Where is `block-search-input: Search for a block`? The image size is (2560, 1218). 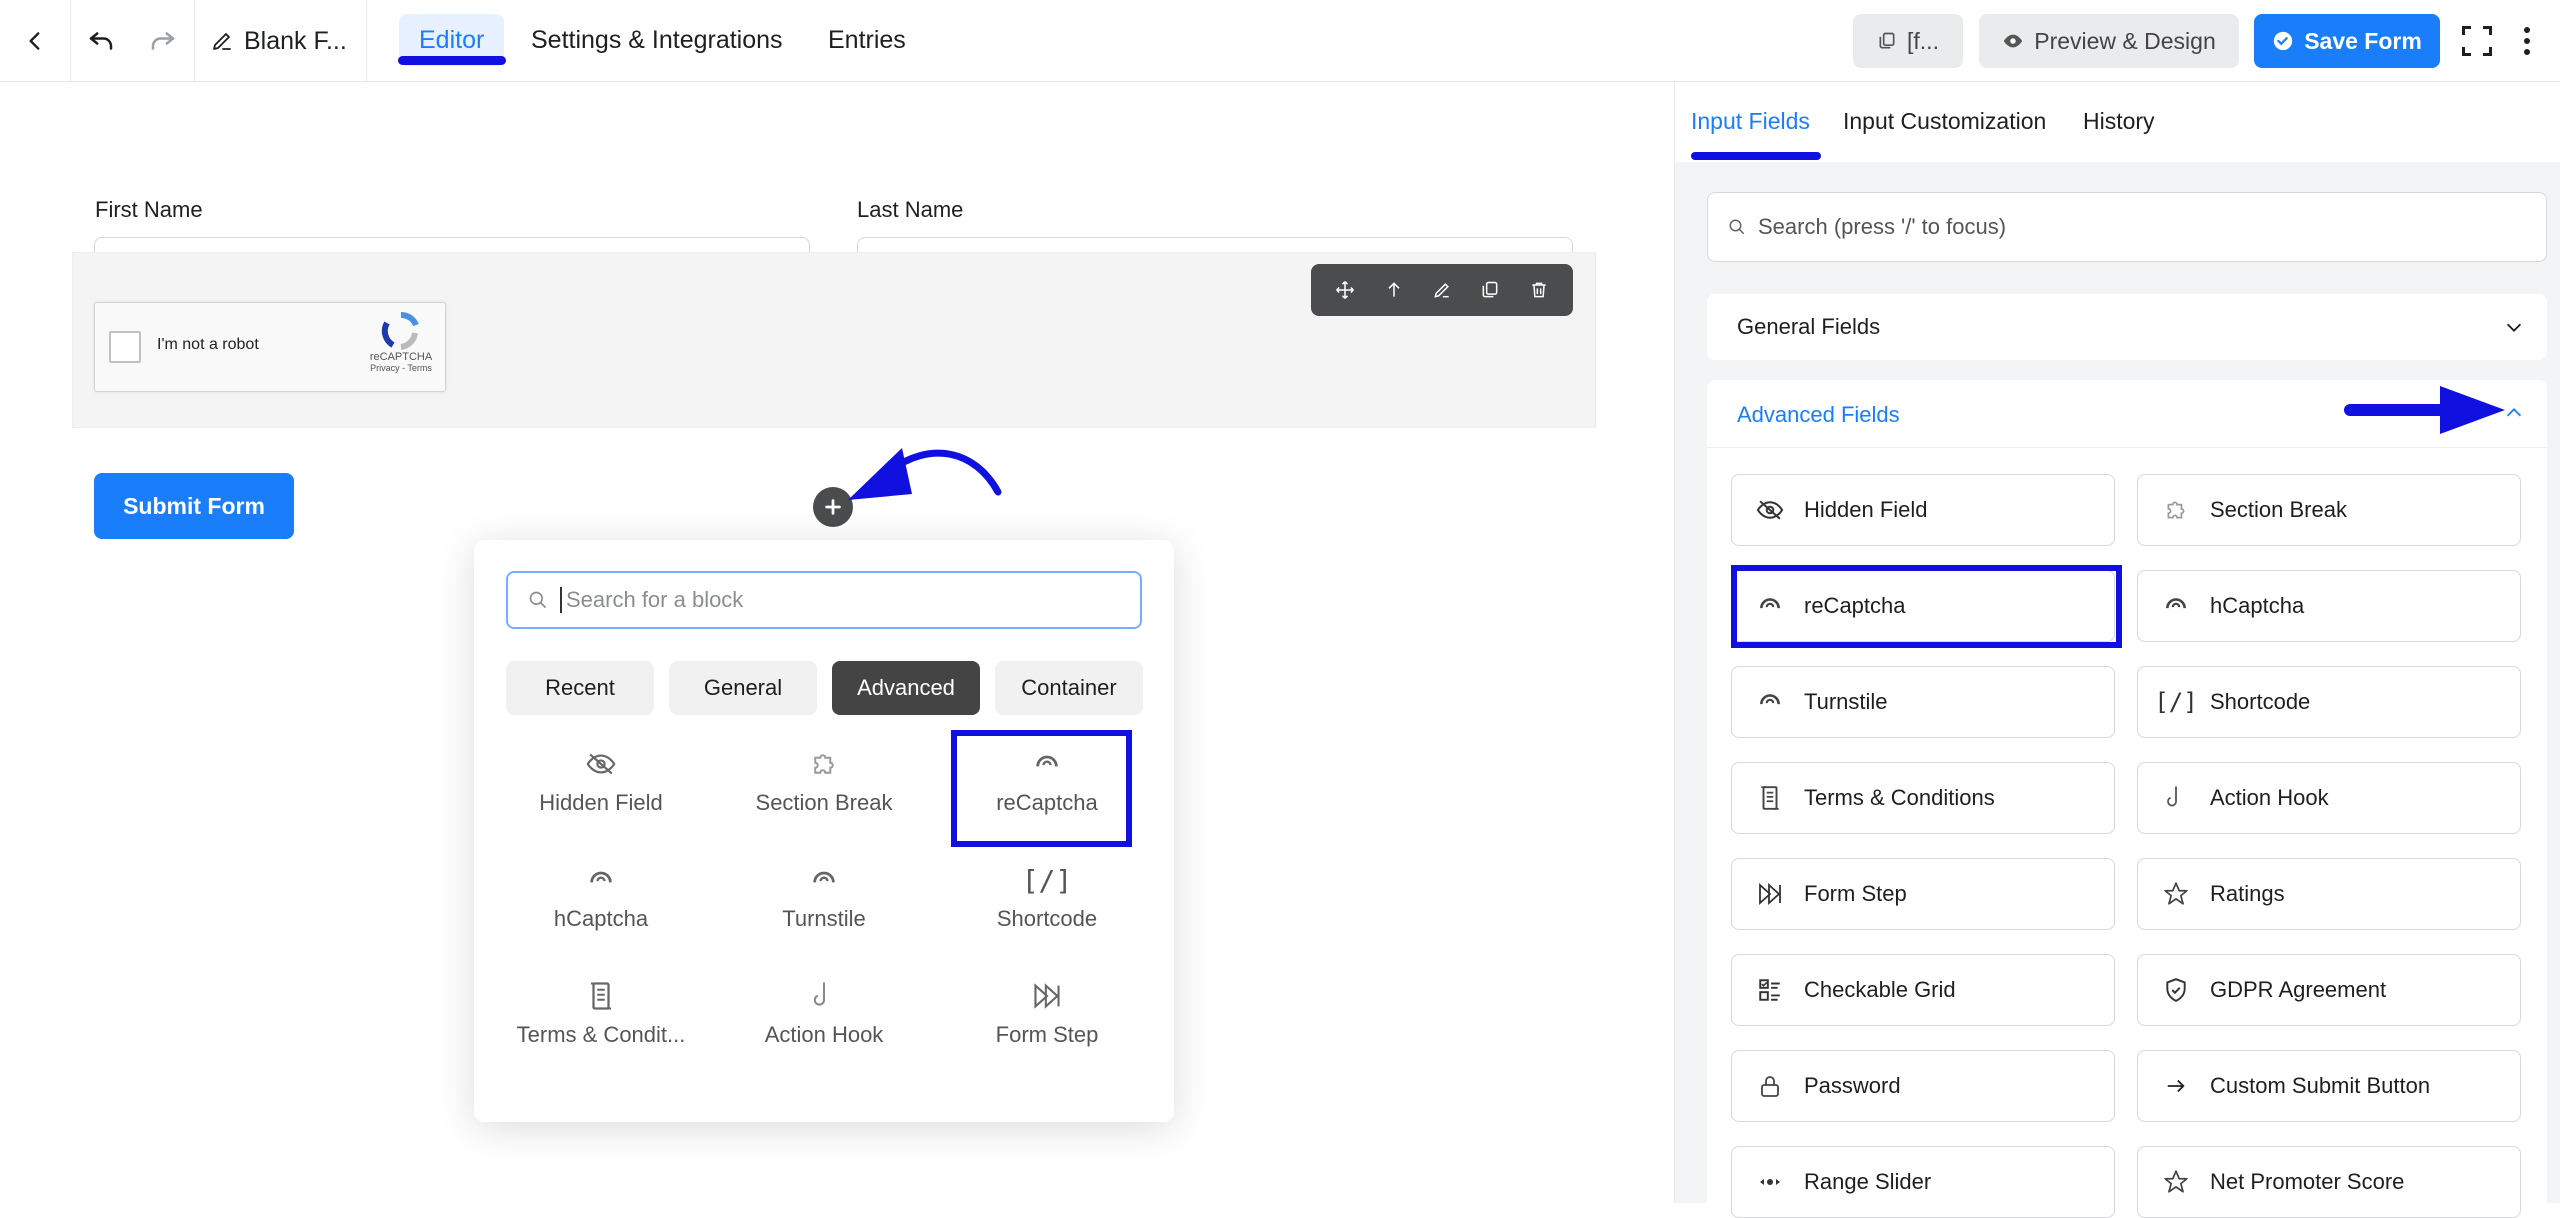 block-search-input: Search for a block is located at coordinates (824, 600).